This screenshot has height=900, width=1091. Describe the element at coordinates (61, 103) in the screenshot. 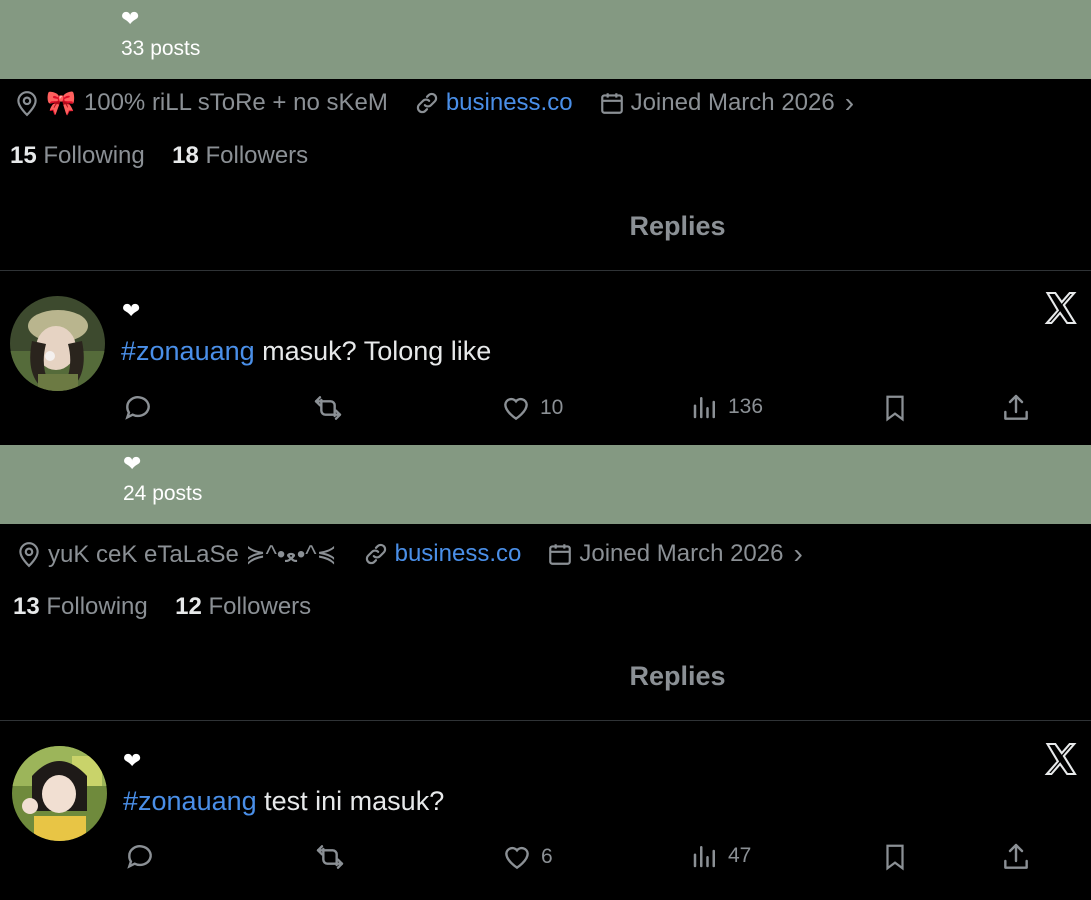

I see `bow-emoji: 🎀` at that location.